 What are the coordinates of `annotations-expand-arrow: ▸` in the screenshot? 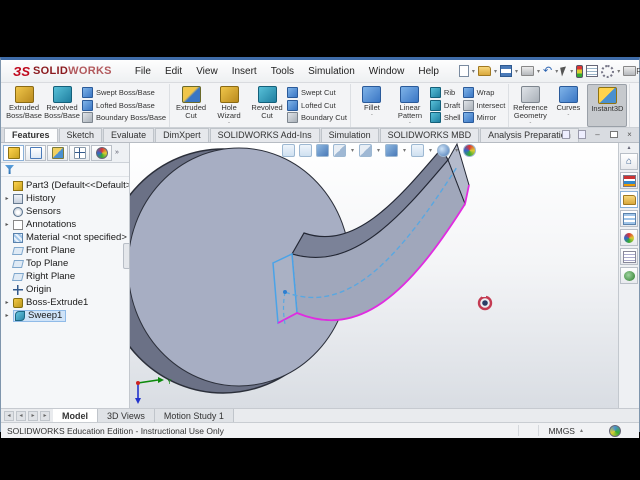 It's located at (7, 224).